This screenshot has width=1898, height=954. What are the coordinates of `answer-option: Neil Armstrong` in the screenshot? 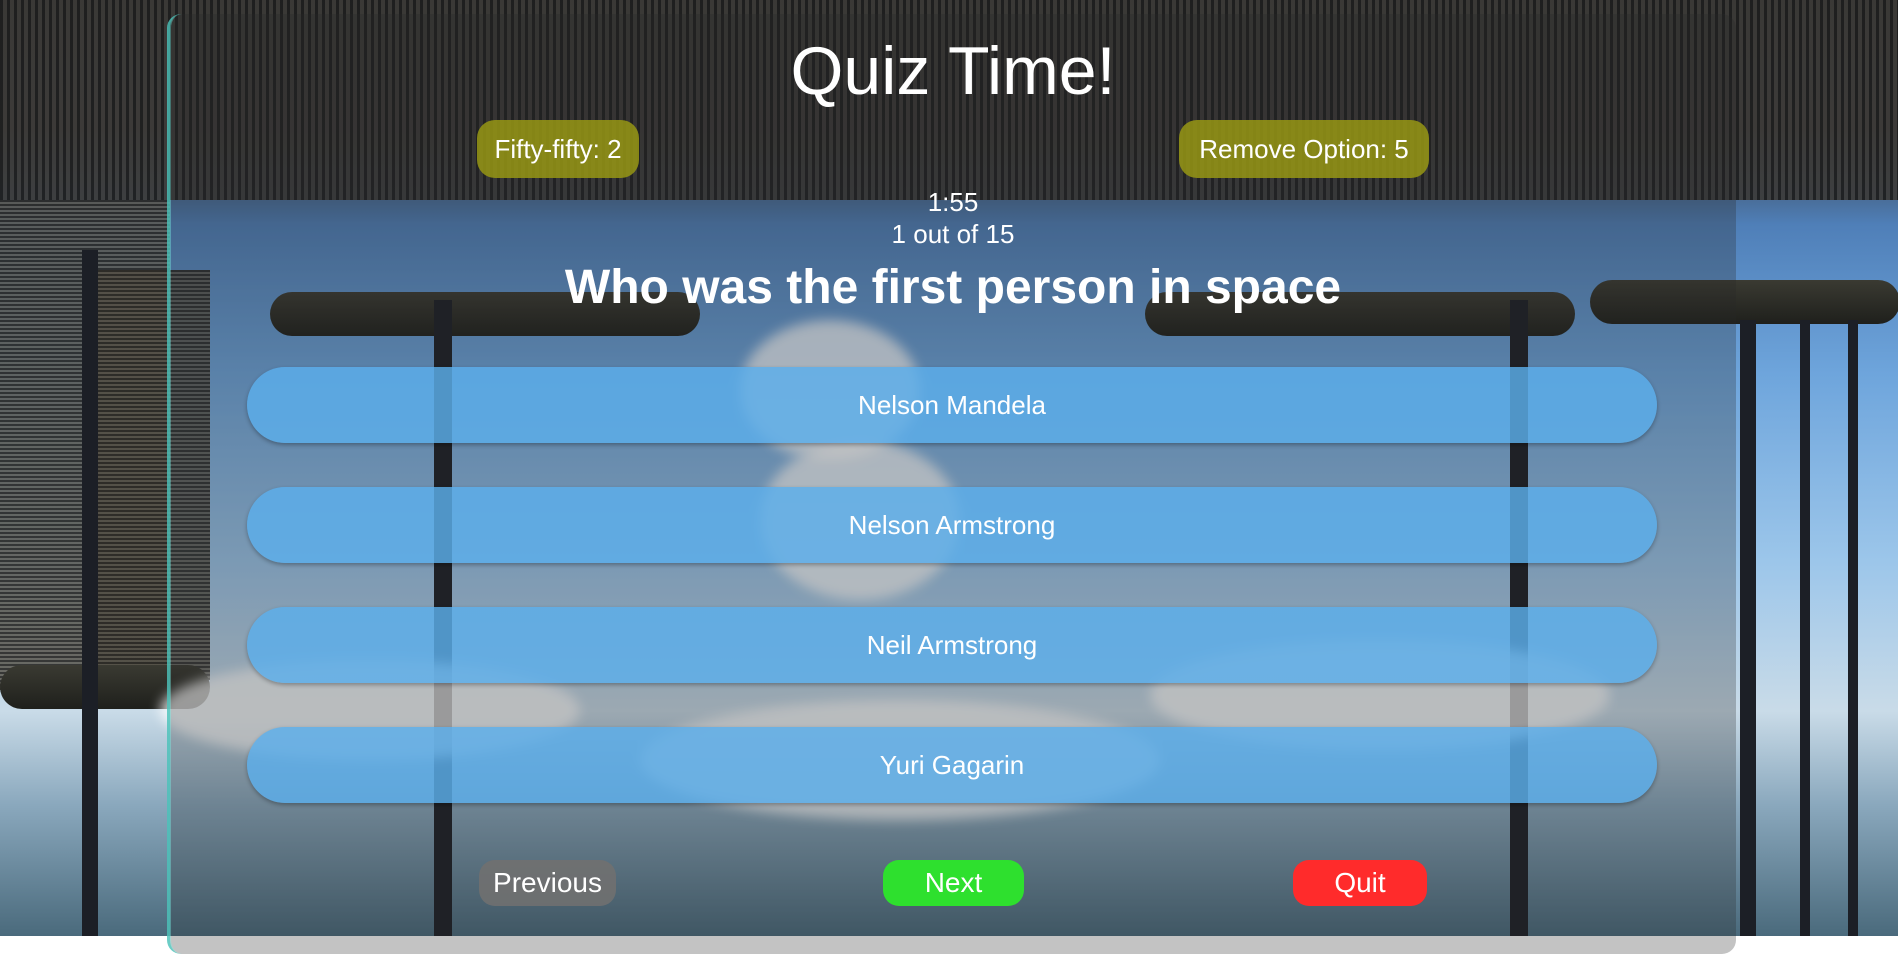 It's located at (952, 645).